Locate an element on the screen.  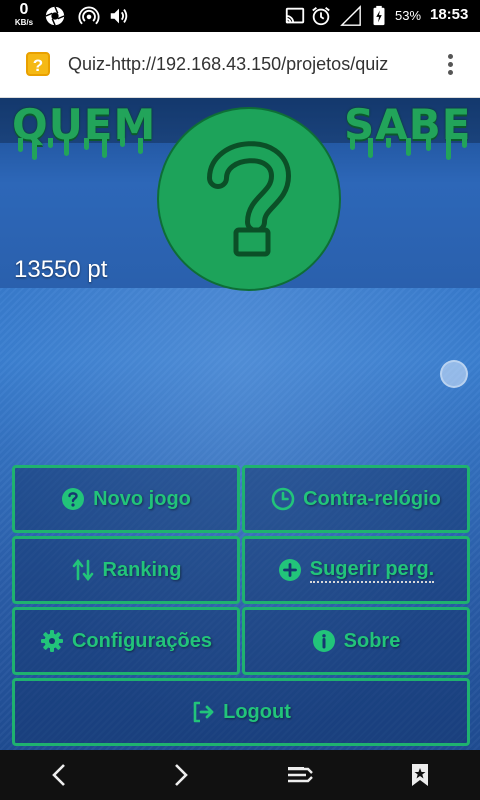
logo-drips-left is located at coordinates (84, 150).